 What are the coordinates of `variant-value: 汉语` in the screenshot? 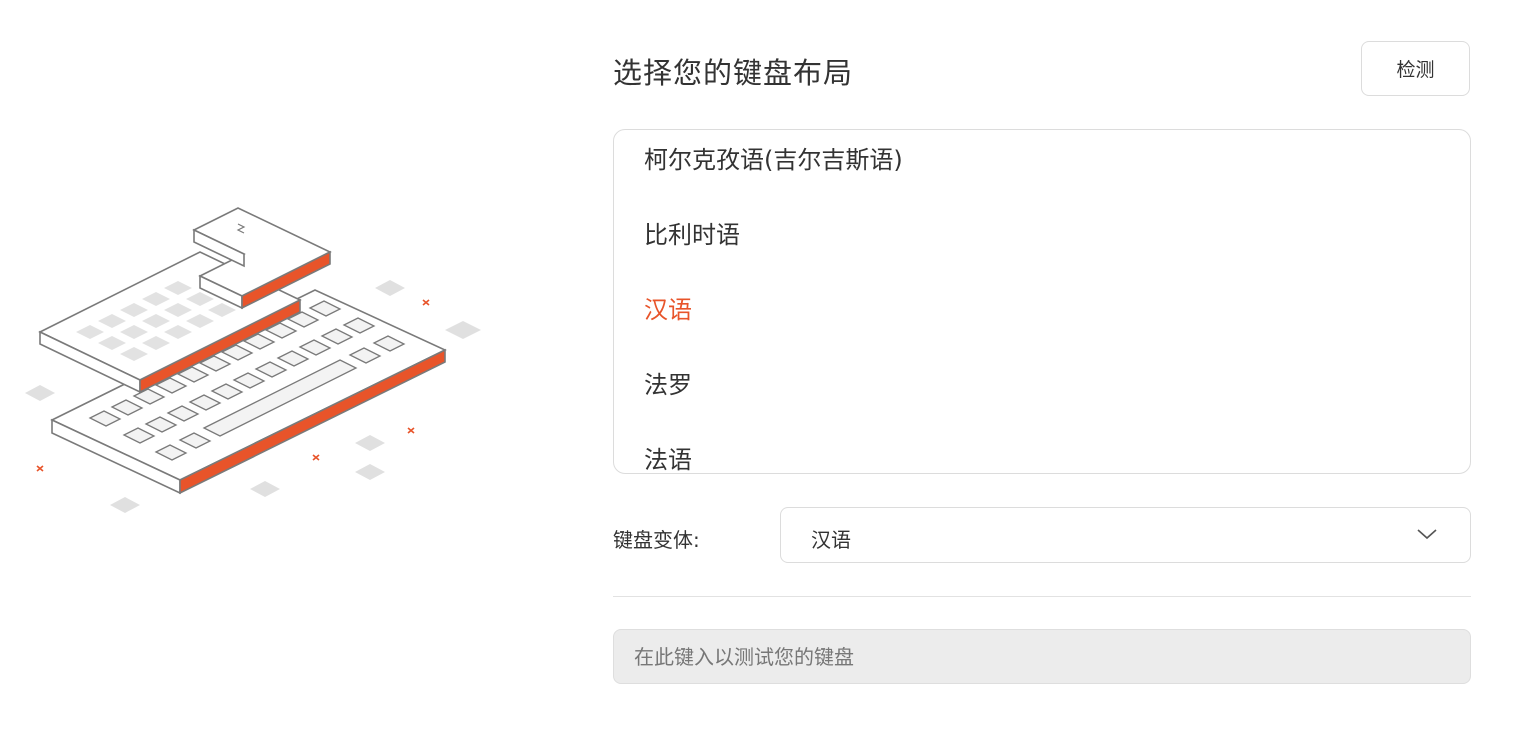 It's located at (831, 540).